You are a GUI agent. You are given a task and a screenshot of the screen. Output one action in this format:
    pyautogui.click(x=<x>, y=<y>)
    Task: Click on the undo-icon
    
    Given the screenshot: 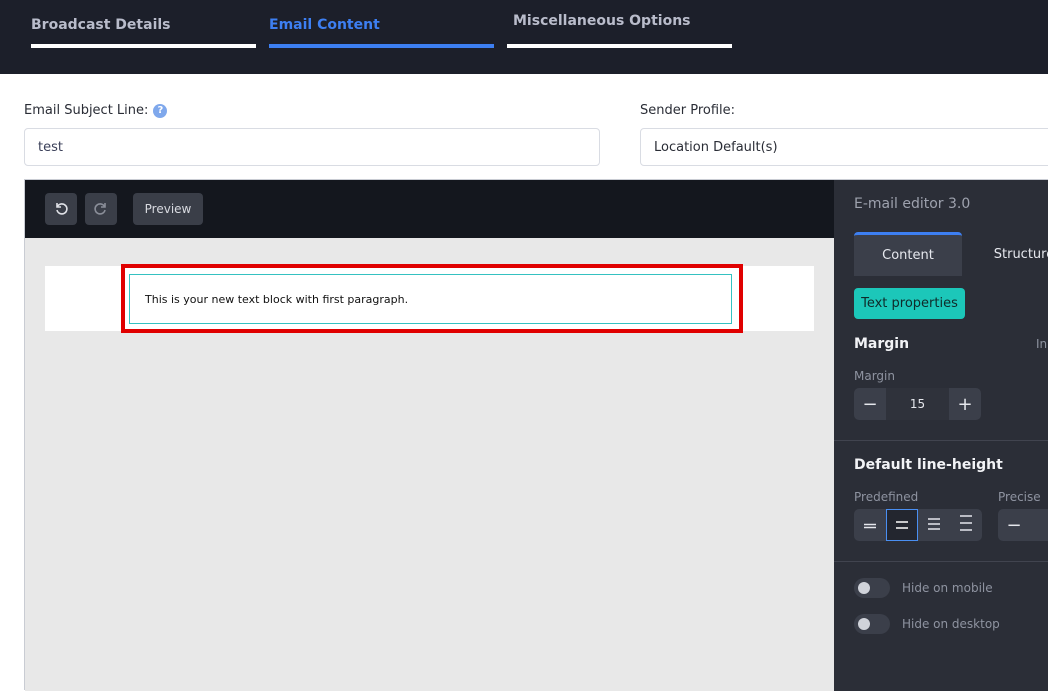 What is the action you would take?
    pyautogui.click(x=61, y=209)
    